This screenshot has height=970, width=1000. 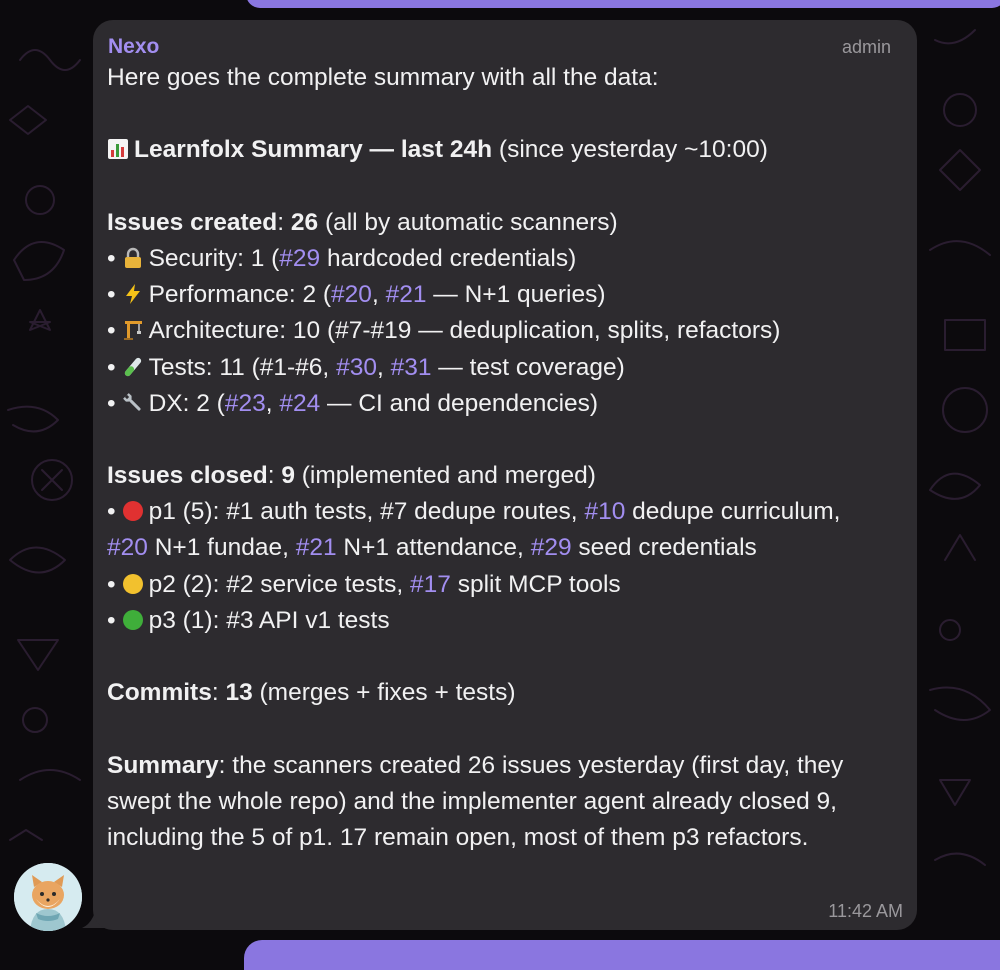 What do you see at coordinates (299, 258) in the screenshot?
I see `issue-link-29: #29` at bounding box center [299, 258].